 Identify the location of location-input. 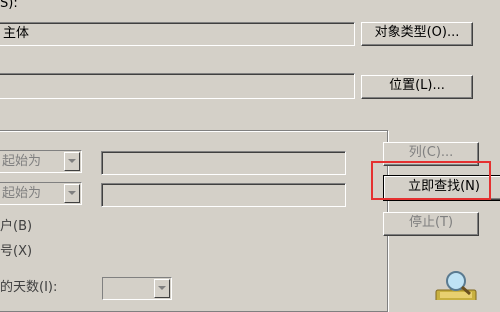
(177, 86).